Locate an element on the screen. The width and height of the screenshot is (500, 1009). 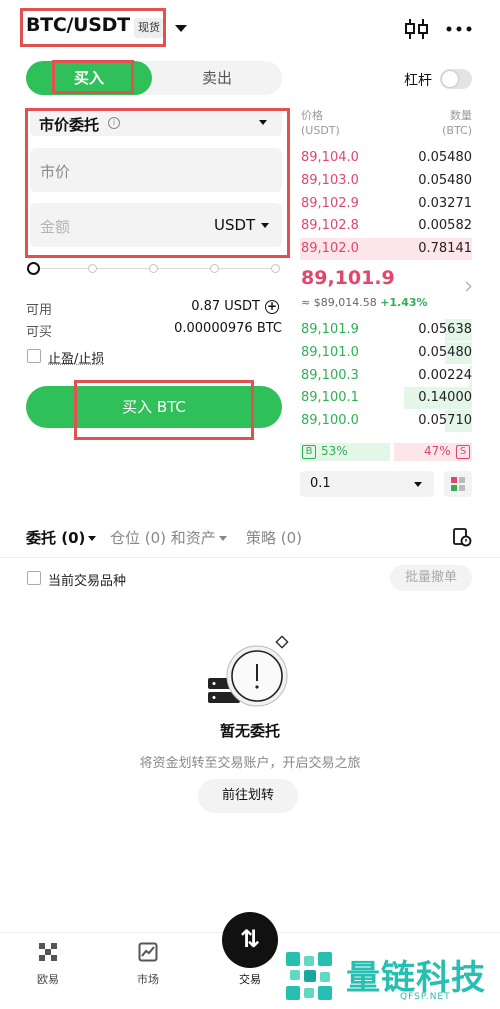
info-icon: i is located at coordinates (114, 123).